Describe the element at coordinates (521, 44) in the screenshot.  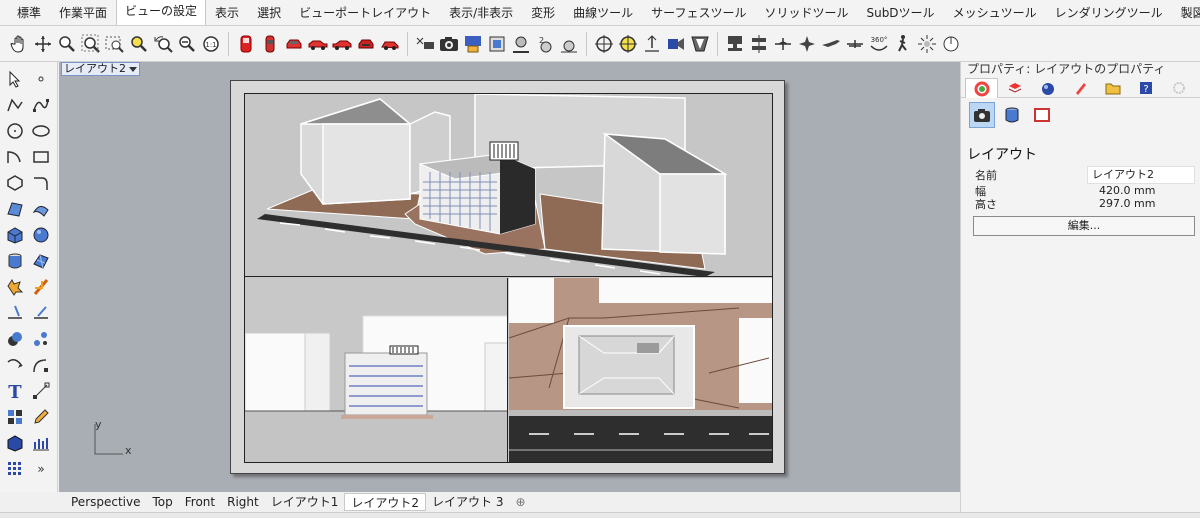
I see `set-cplane-view-icon` at that location.